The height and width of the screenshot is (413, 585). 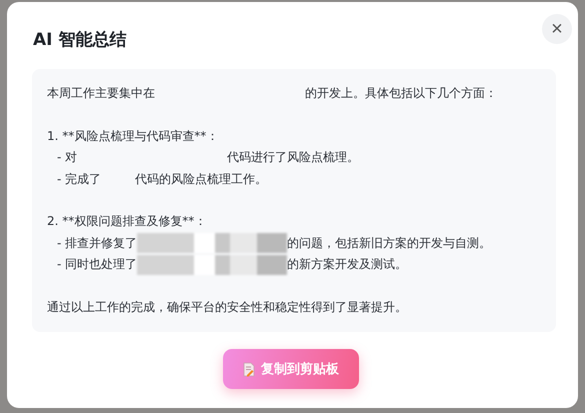 I want to click on summary-text: 本周工作主要集中在, so click(x=101, y=93).